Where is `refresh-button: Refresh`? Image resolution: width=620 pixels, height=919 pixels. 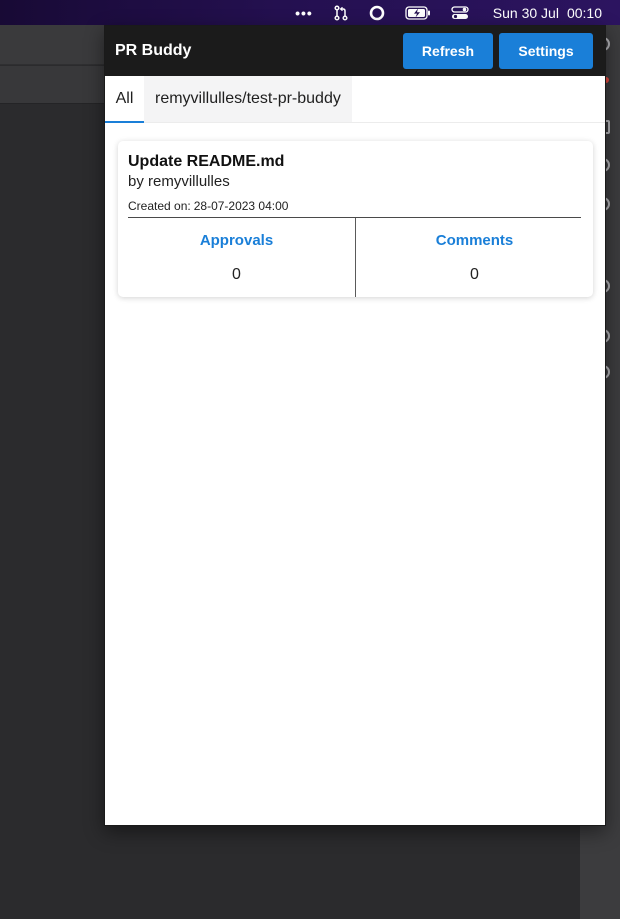 refresh-button: Refresh is located at coordinates (448, 51).